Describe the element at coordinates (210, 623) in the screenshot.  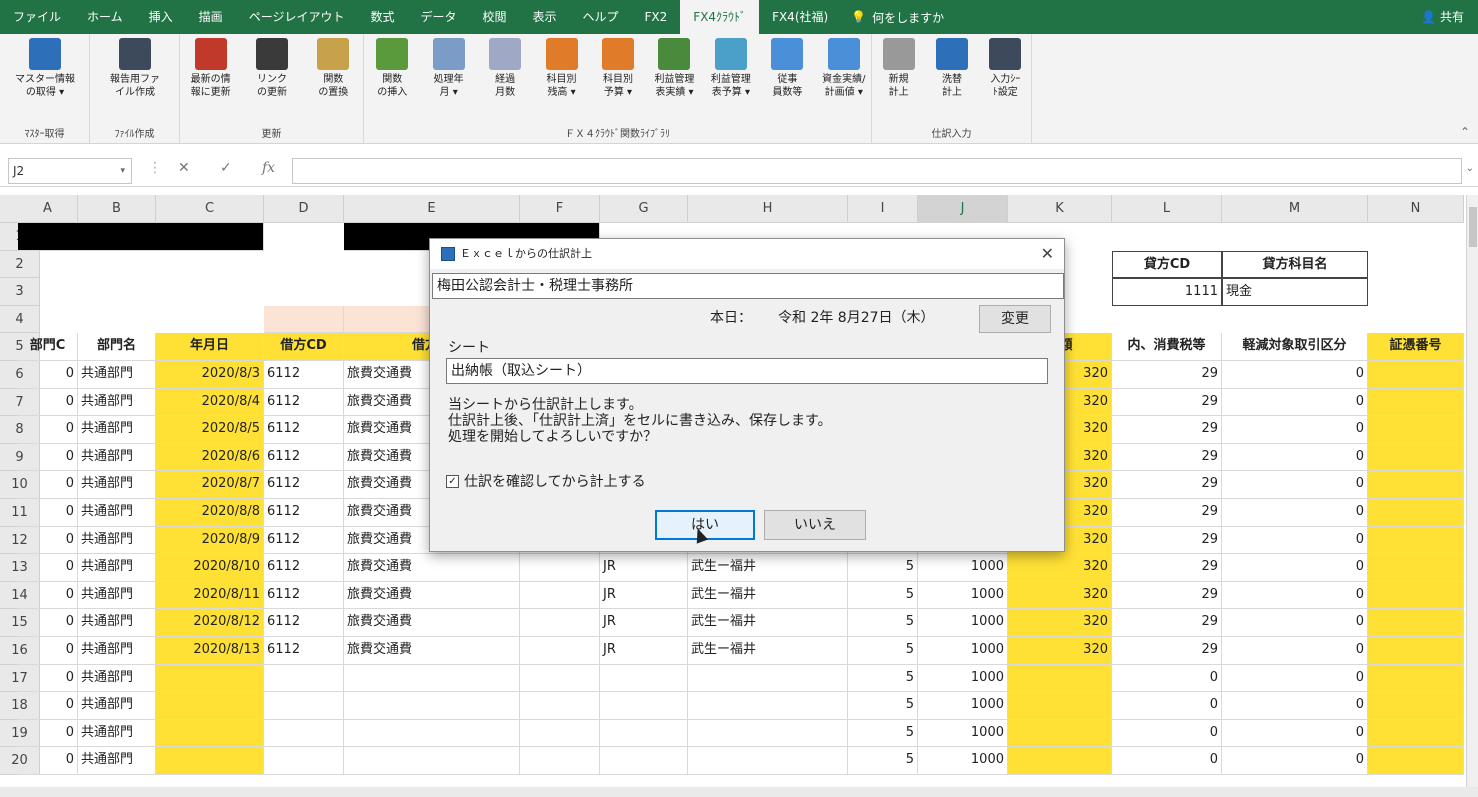
I see `date-cell: 2020/8/12` at that location.